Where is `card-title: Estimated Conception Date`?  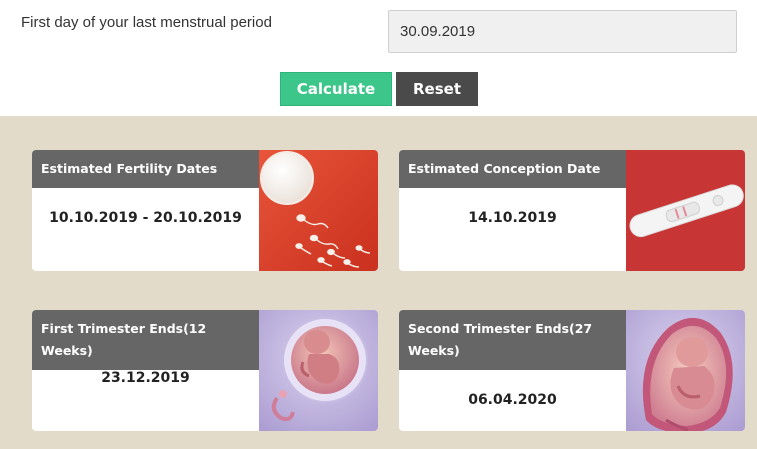 card-title: Estimated Conception Date is located at coordinates (512, 169).